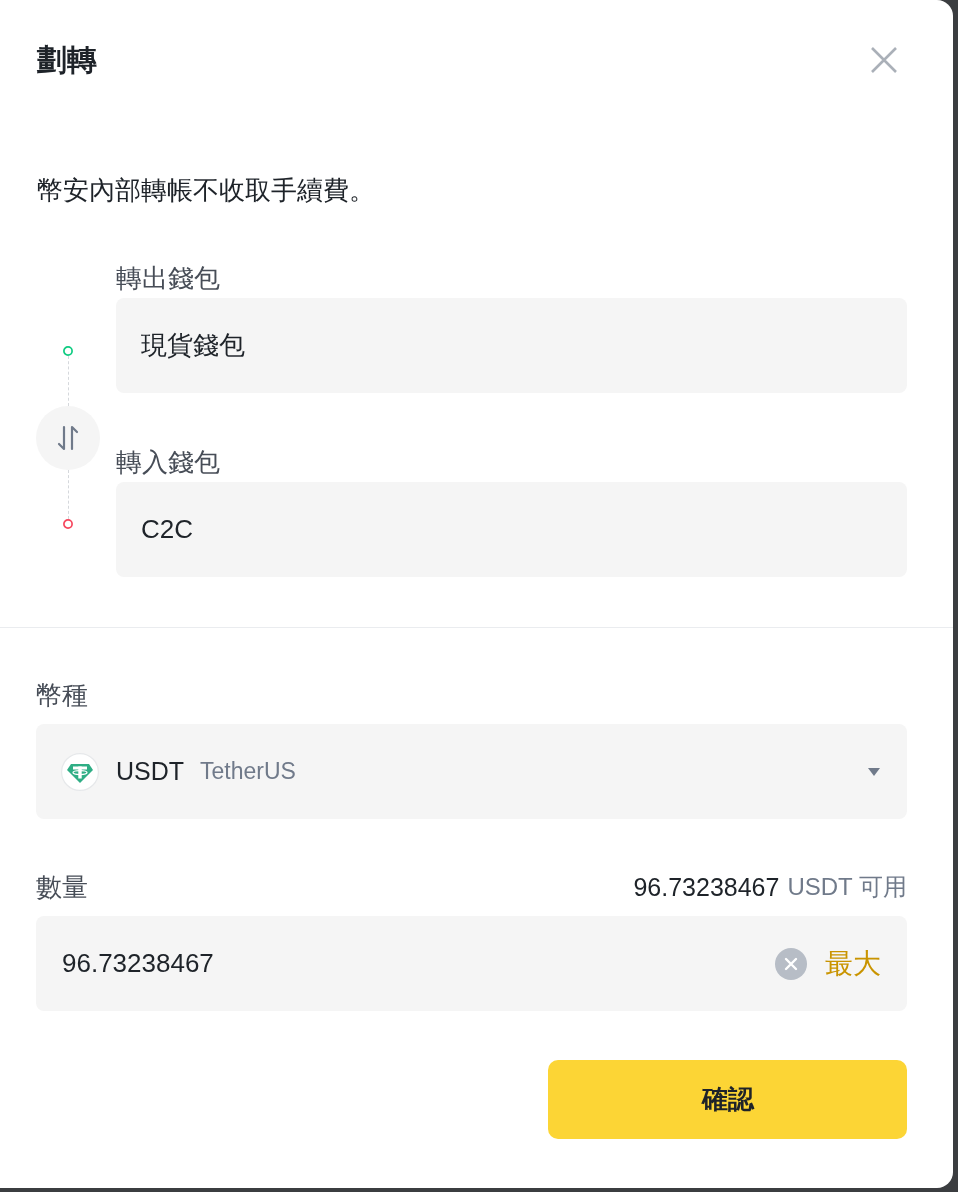 The width and height of the screenshot is (958, 1192). I want to click on amount-value: 96.73238467, so click(138, 963).